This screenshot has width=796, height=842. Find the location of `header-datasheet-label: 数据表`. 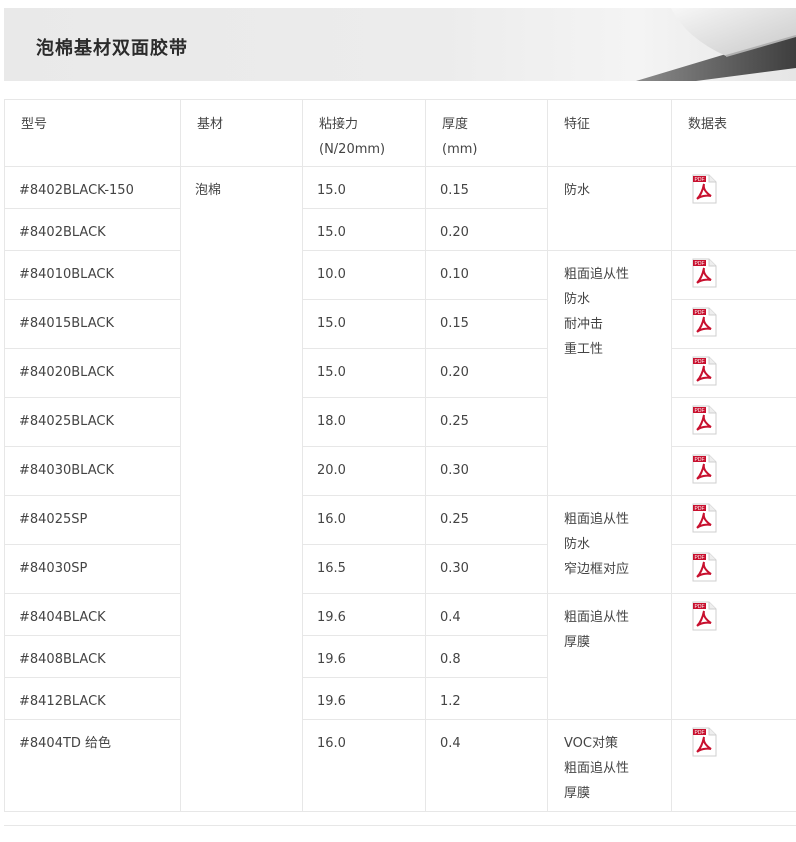

header-datasheet-label: 数据表 is located at coordinates (708, 124).